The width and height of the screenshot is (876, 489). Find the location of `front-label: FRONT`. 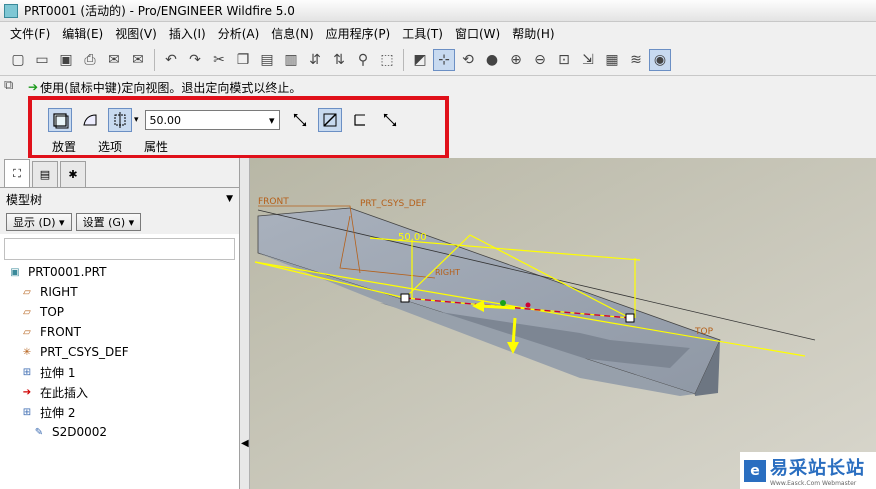

front-label: FRONT is located at coordinates (273, 202).